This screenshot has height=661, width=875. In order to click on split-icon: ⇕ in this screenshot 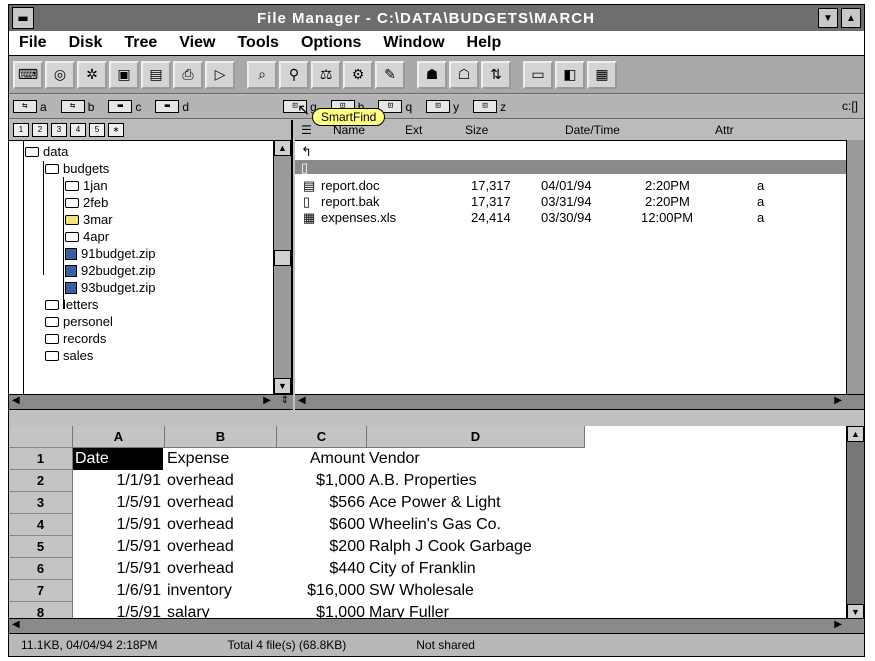, I will do `click(285, 400)`.